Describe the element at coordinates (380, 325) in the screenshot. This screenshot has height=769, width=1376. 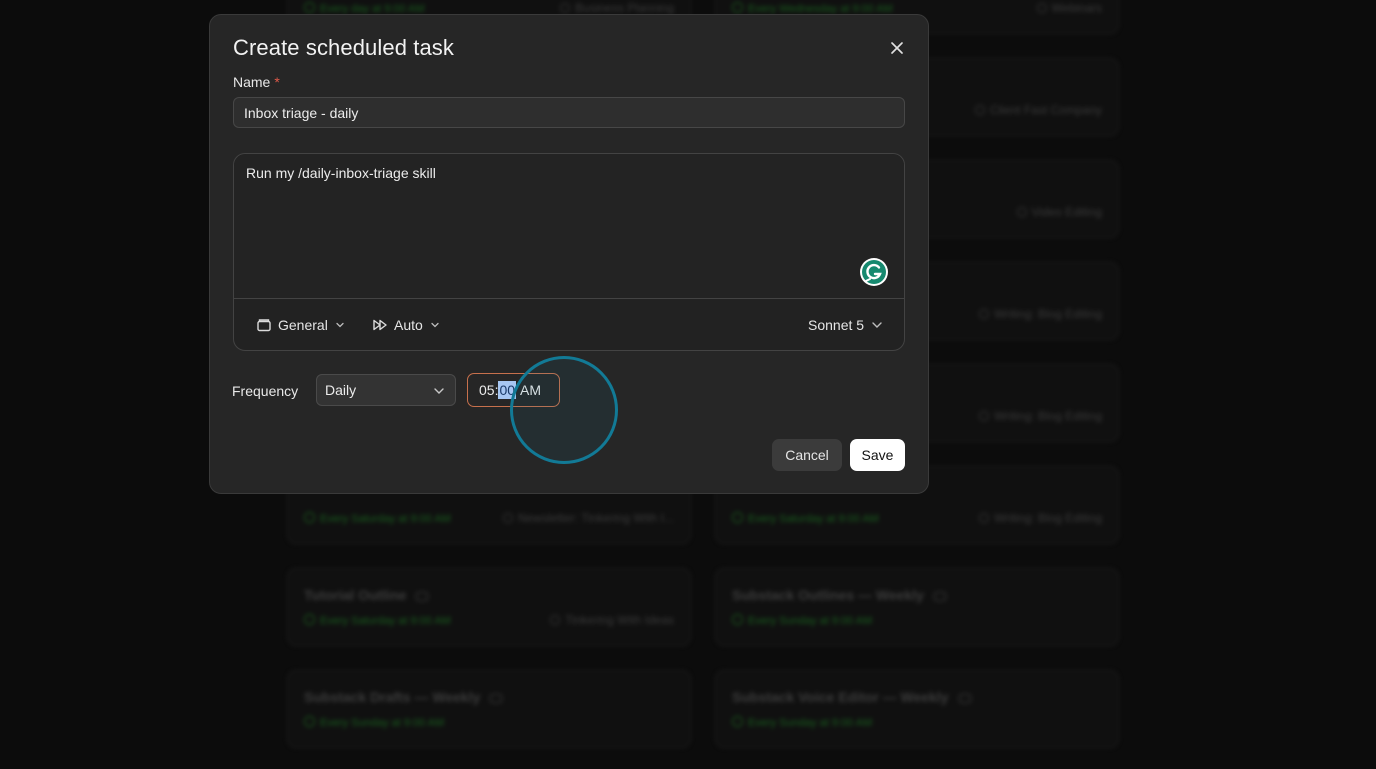
I see `fast-forward-icon` at that location.